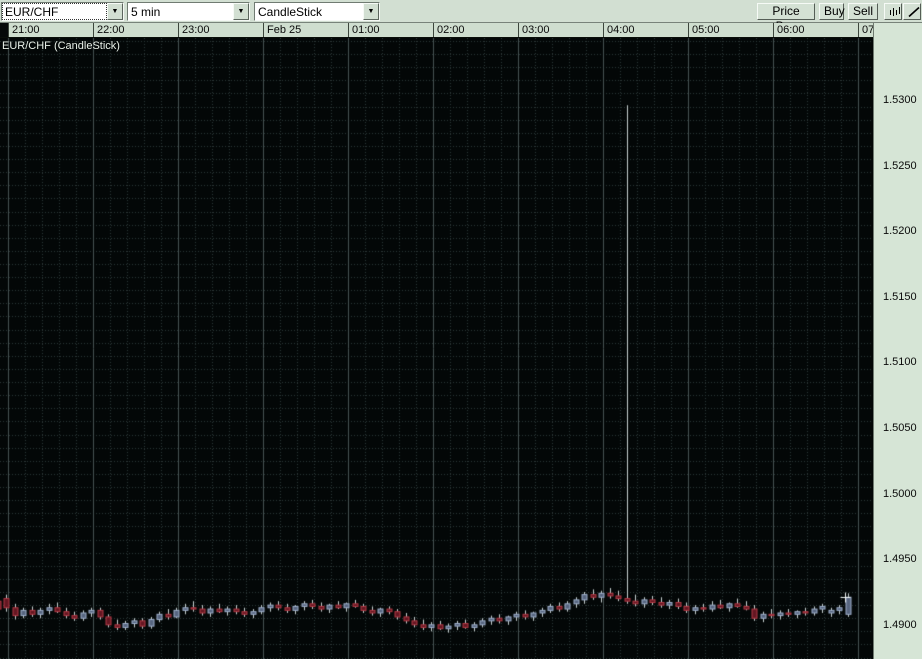 The width and height of the screenshot is (922, 659). I want to click on symbol-select: EUR/CHF ▼, so click(62, 11).